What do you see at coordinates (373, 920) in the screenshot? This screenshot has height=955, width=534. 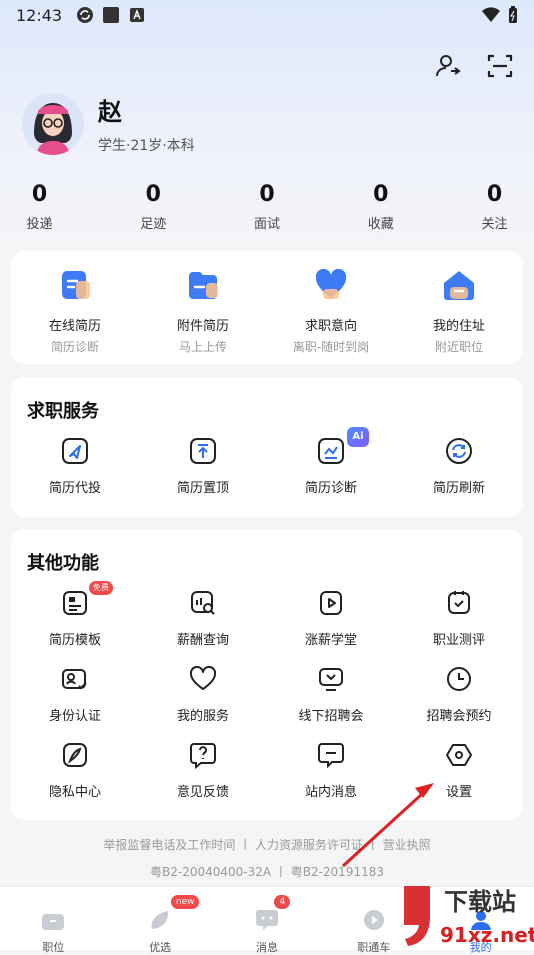 I see `play-circle-icon` at bounding box center [373, 920].